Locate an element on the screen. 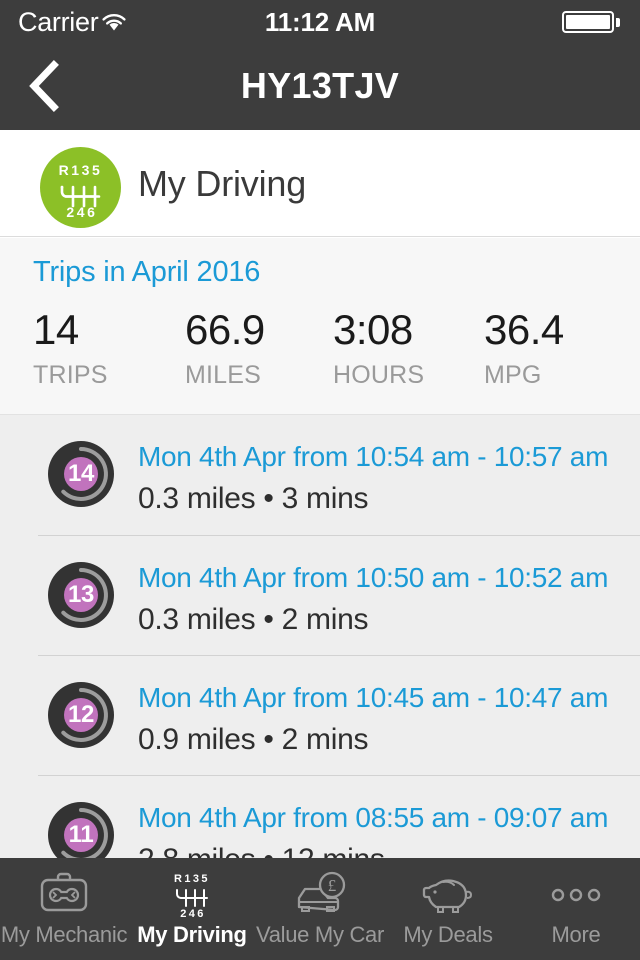 The image size is (640, 960). stat-hours: 3:08 HOURS is located at coordinates (378, 349).